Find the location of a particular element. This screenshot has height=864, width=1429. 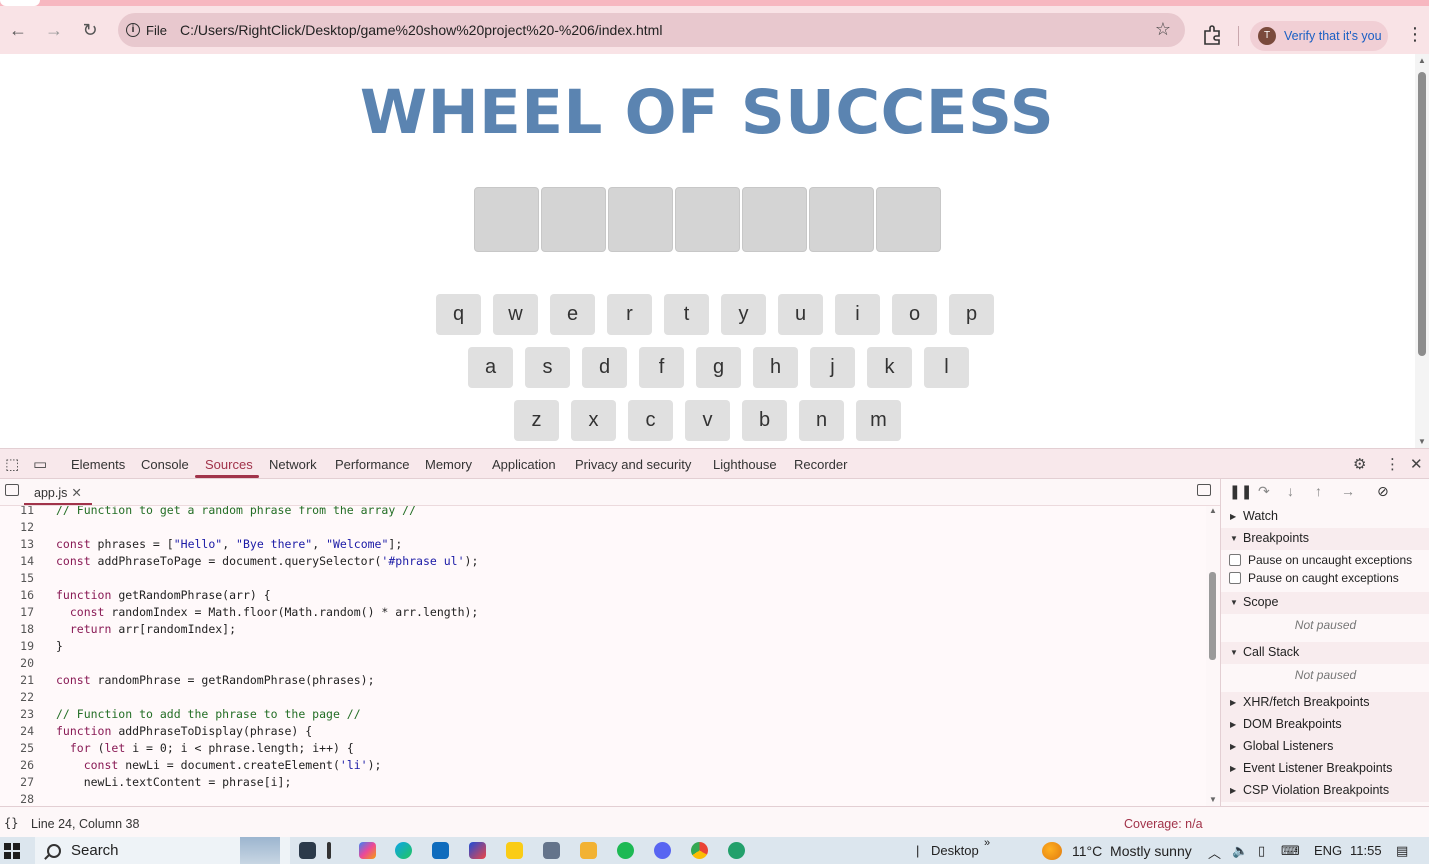

key-d: d is located at coordinates (604, 367).